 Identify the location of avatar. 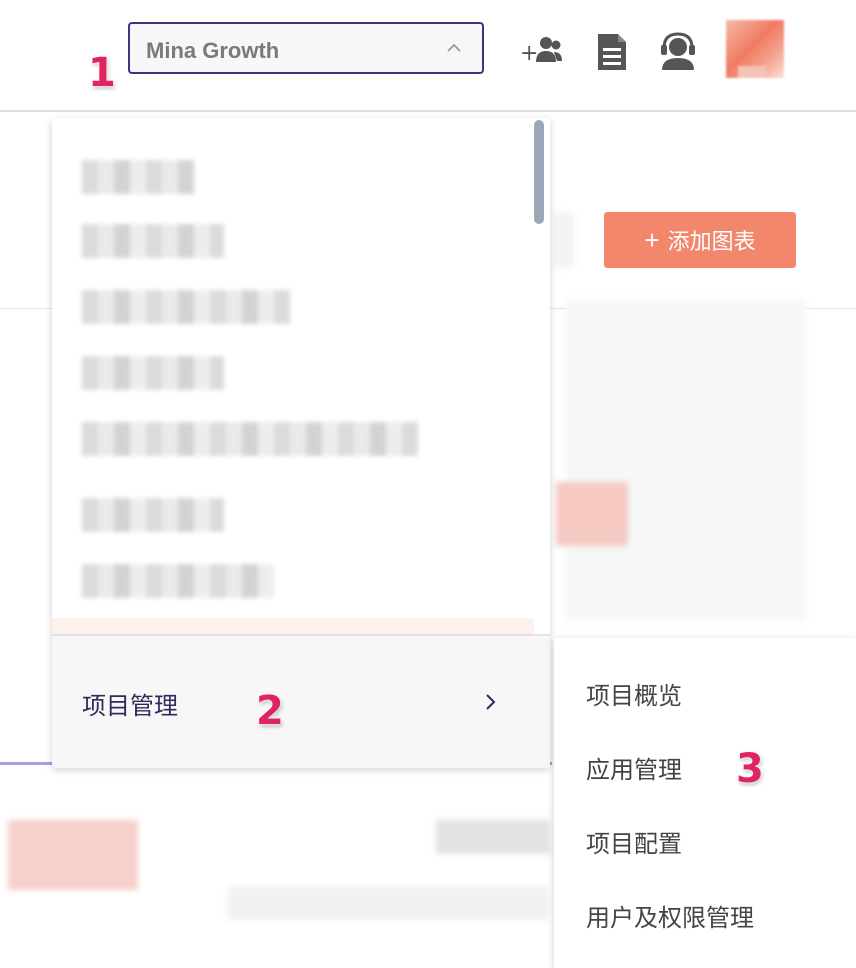
(755, 49).